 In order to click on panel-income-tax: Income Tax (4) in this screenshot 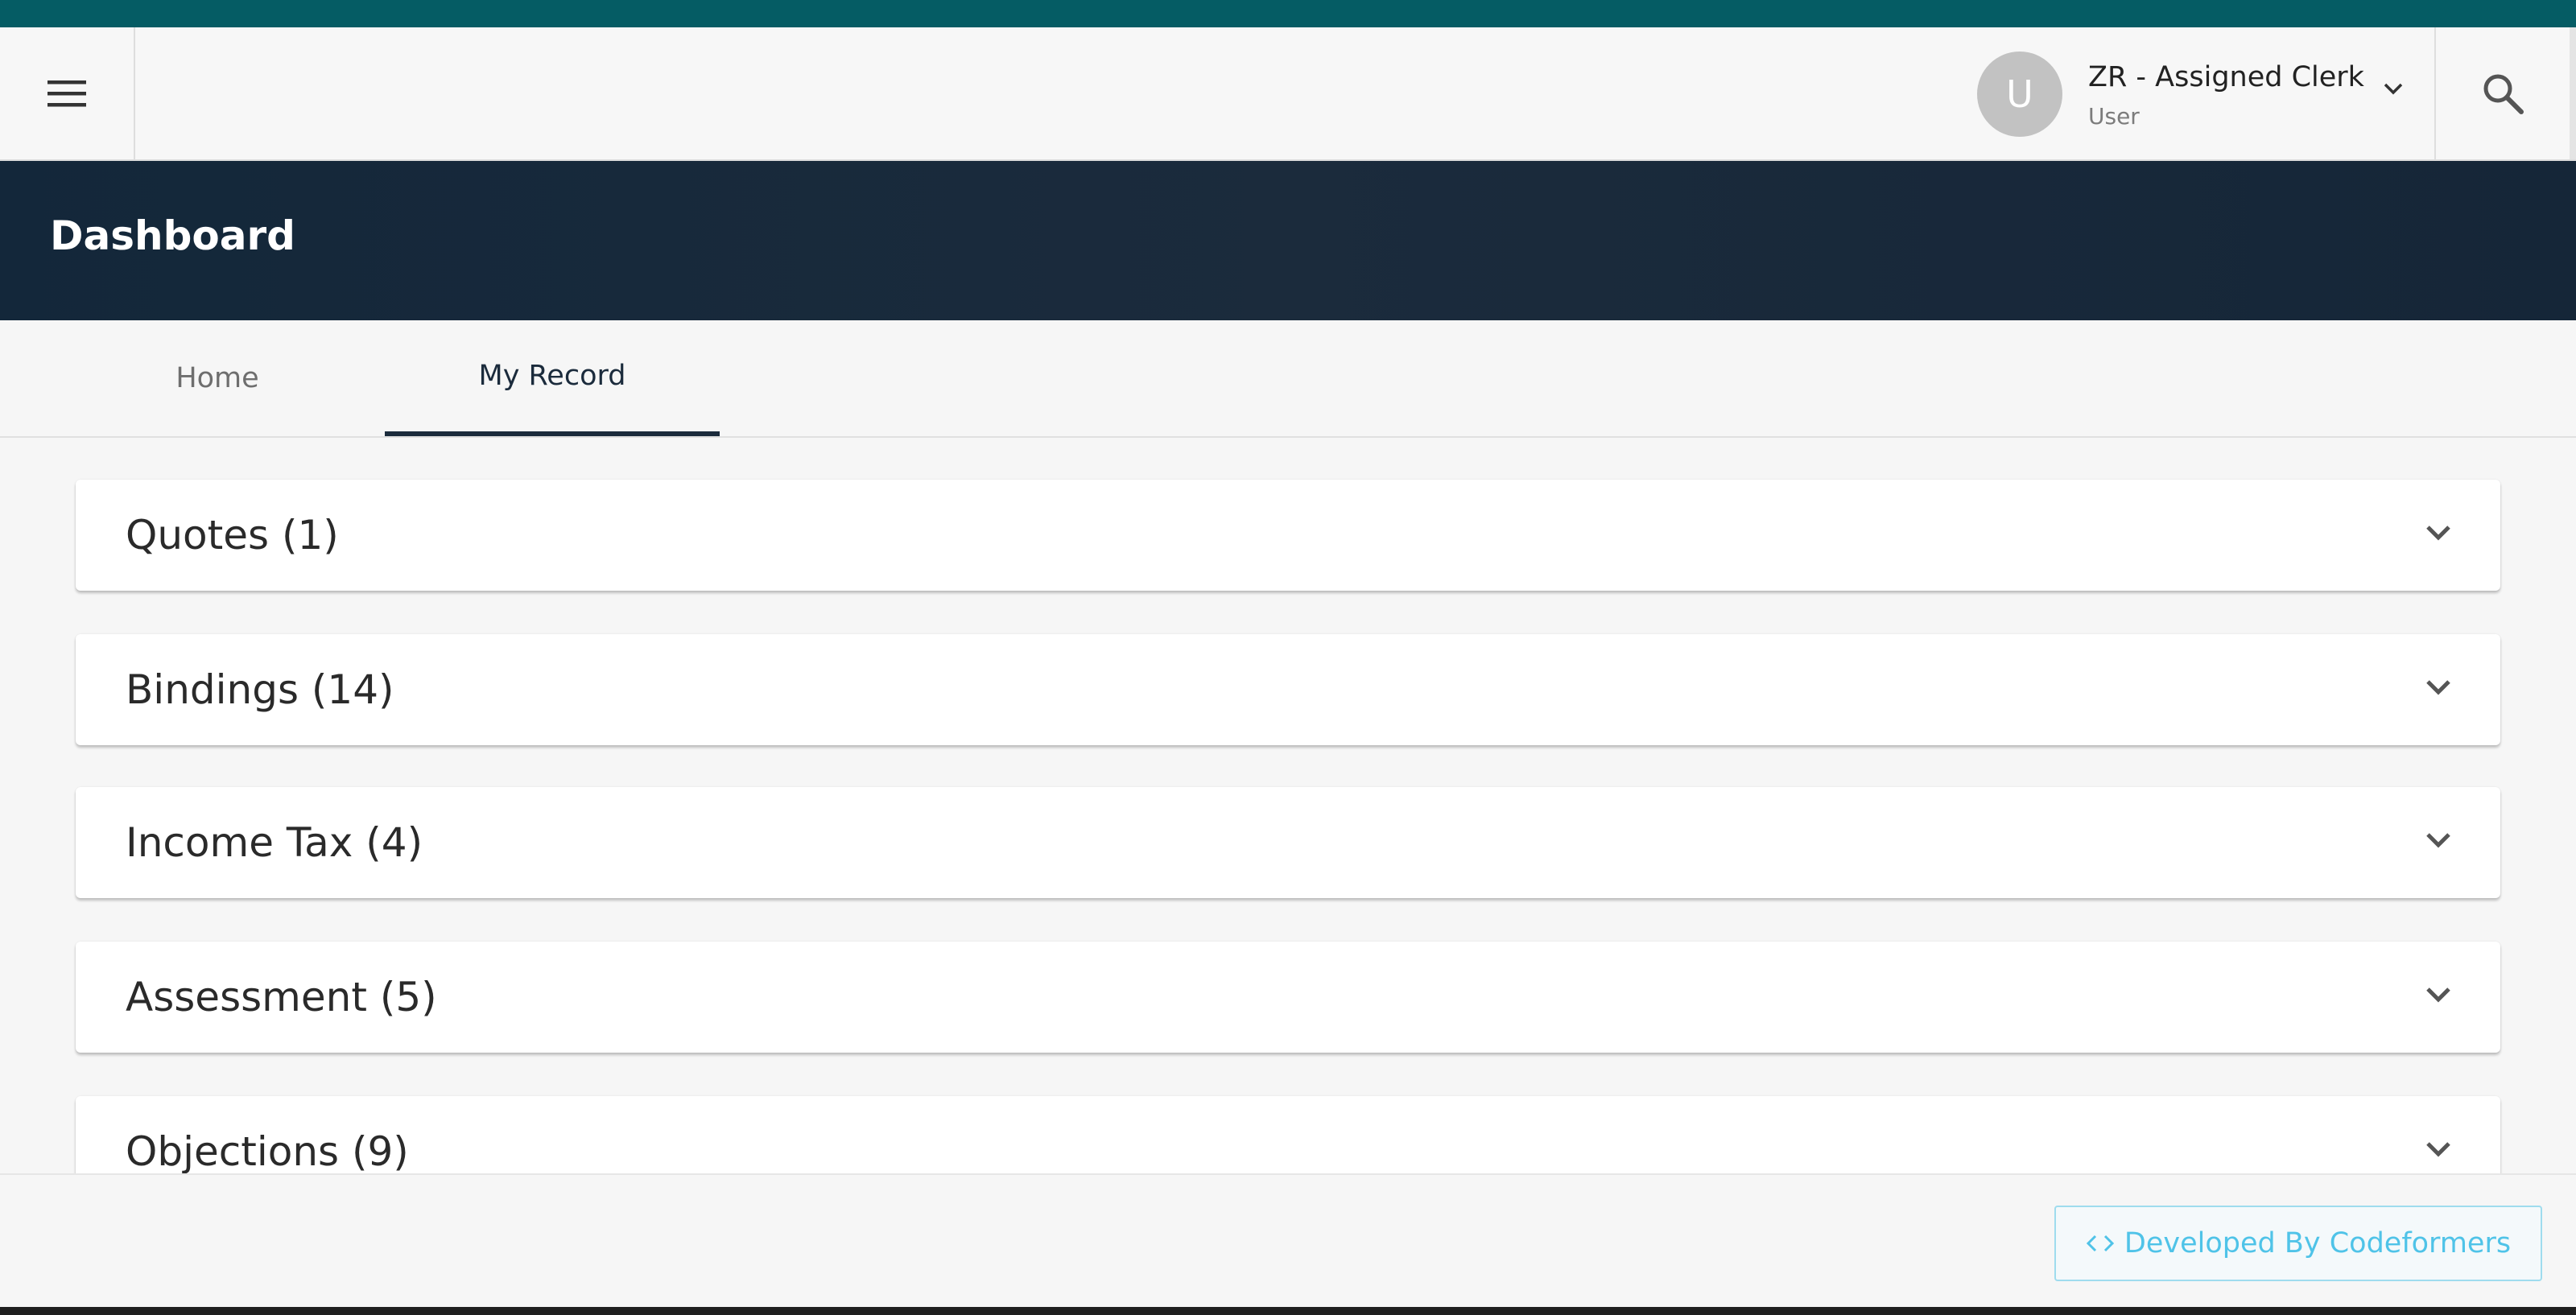, I will do `click(1288, 842)`.